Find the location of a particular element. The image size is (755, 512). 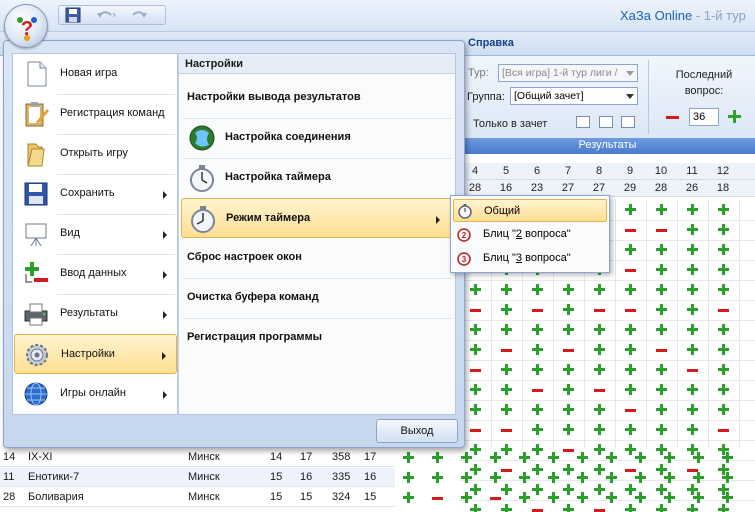

team-row: 14 IX-XI Минск 14 17 358 17 is located at coordinates (197, 457).